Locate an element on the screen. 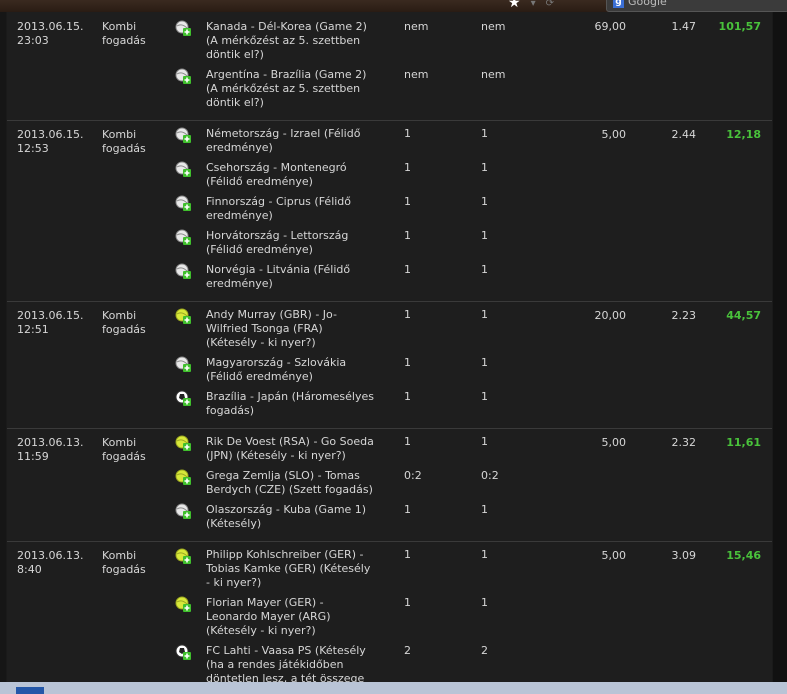 This screenshot has height=694, width=787. result-value: 0:2 is located at coordinates (490, 475).